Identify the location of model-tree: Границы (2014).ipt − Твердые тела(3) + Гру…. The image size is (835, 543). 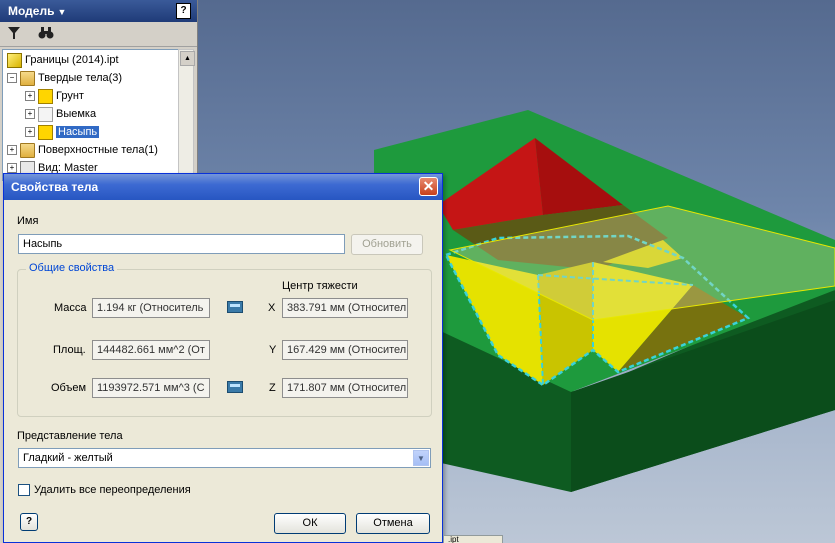
(91, 115).